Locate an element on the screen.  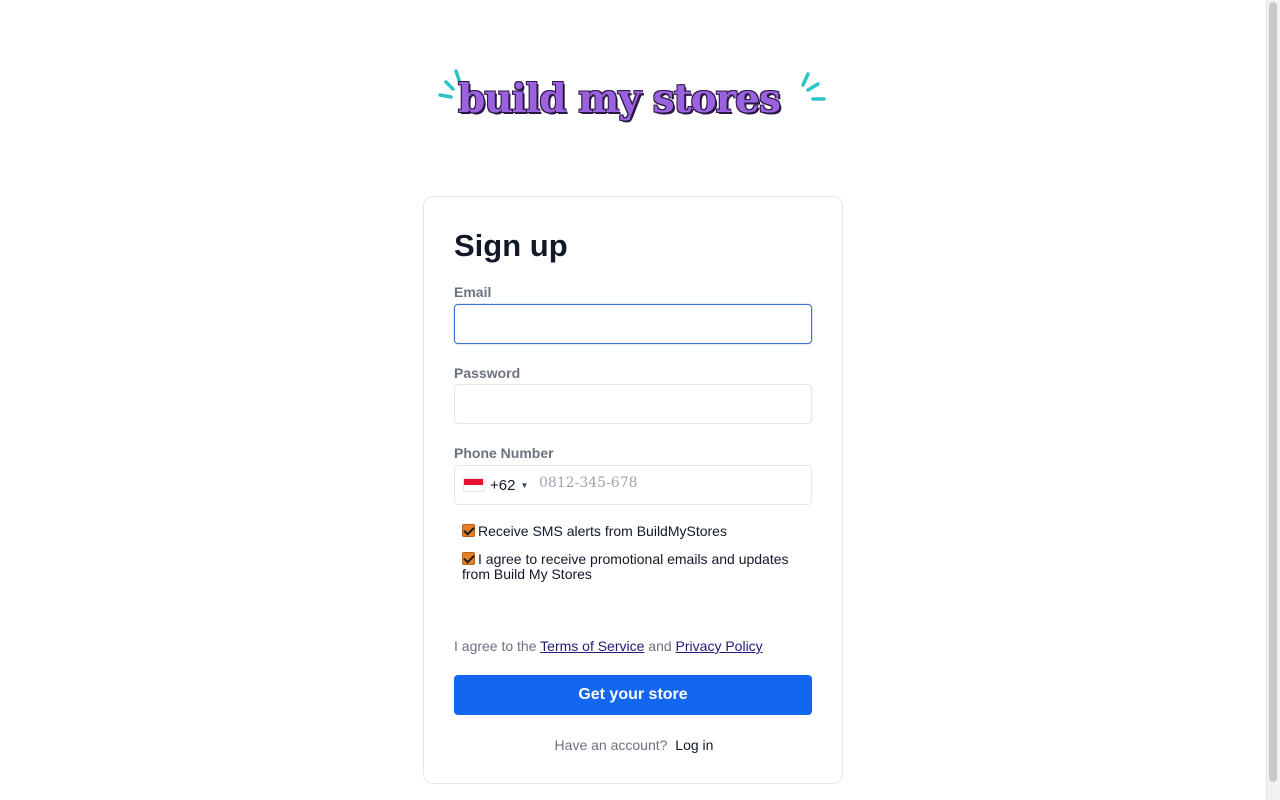
email-label: Email is located at coordinates (473, 292).